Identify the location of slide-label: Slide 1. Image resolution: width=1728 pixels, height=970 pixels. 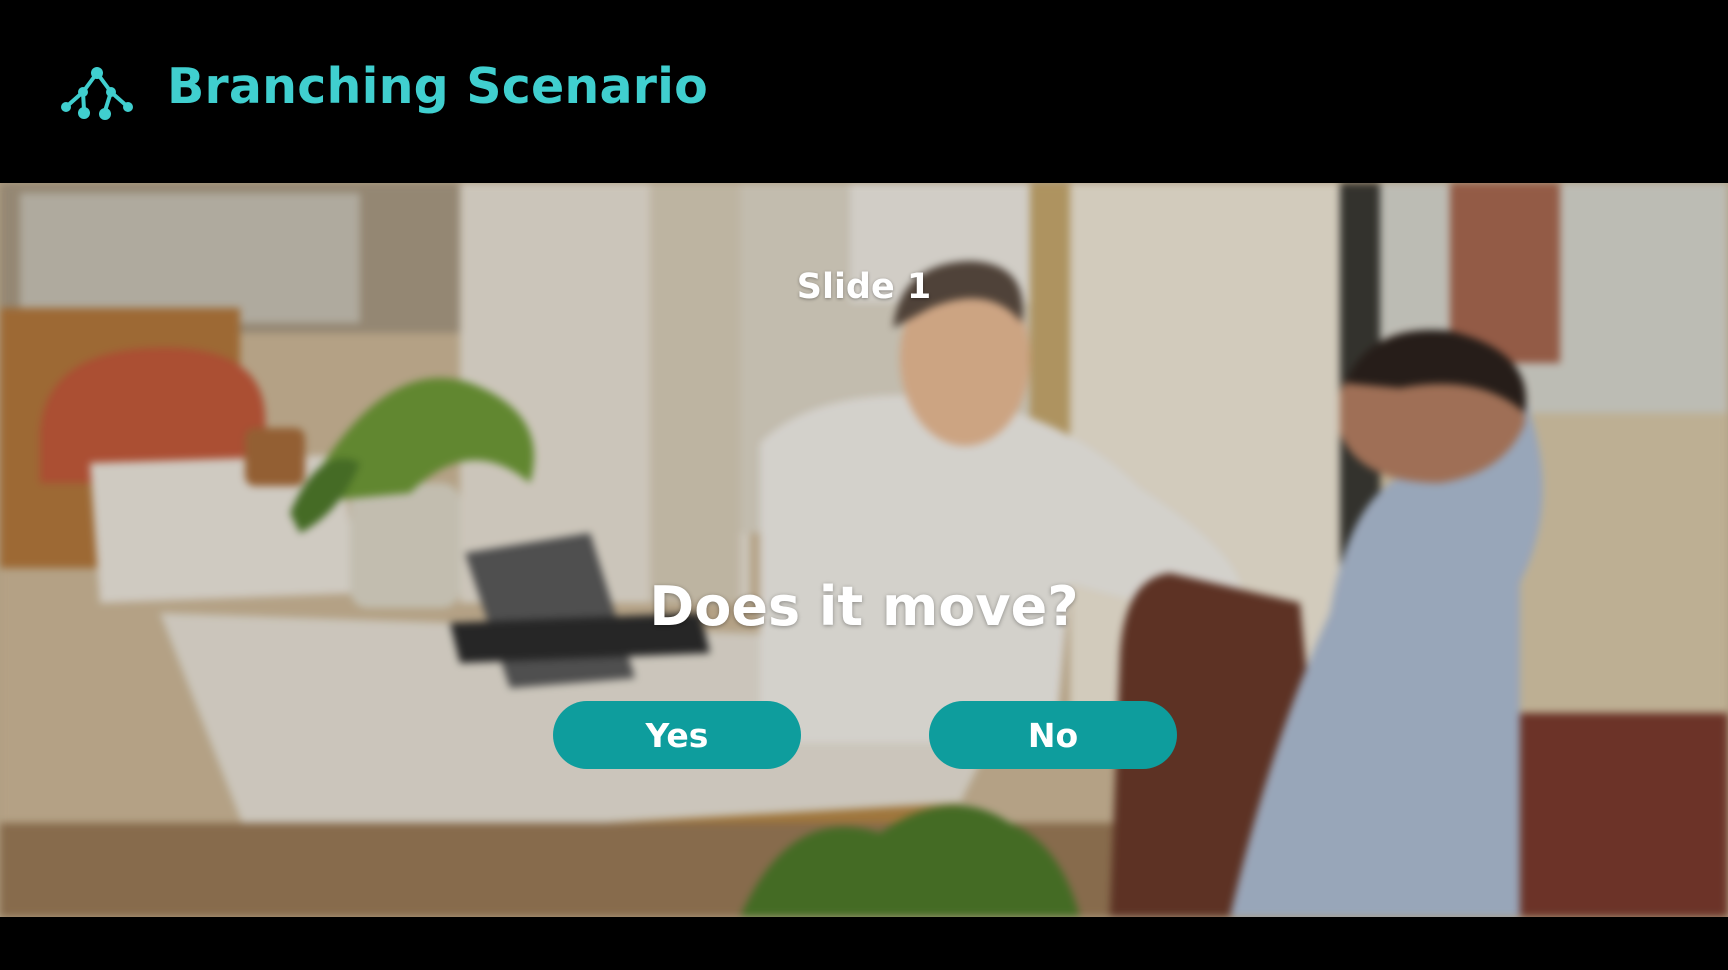
(864, 287).